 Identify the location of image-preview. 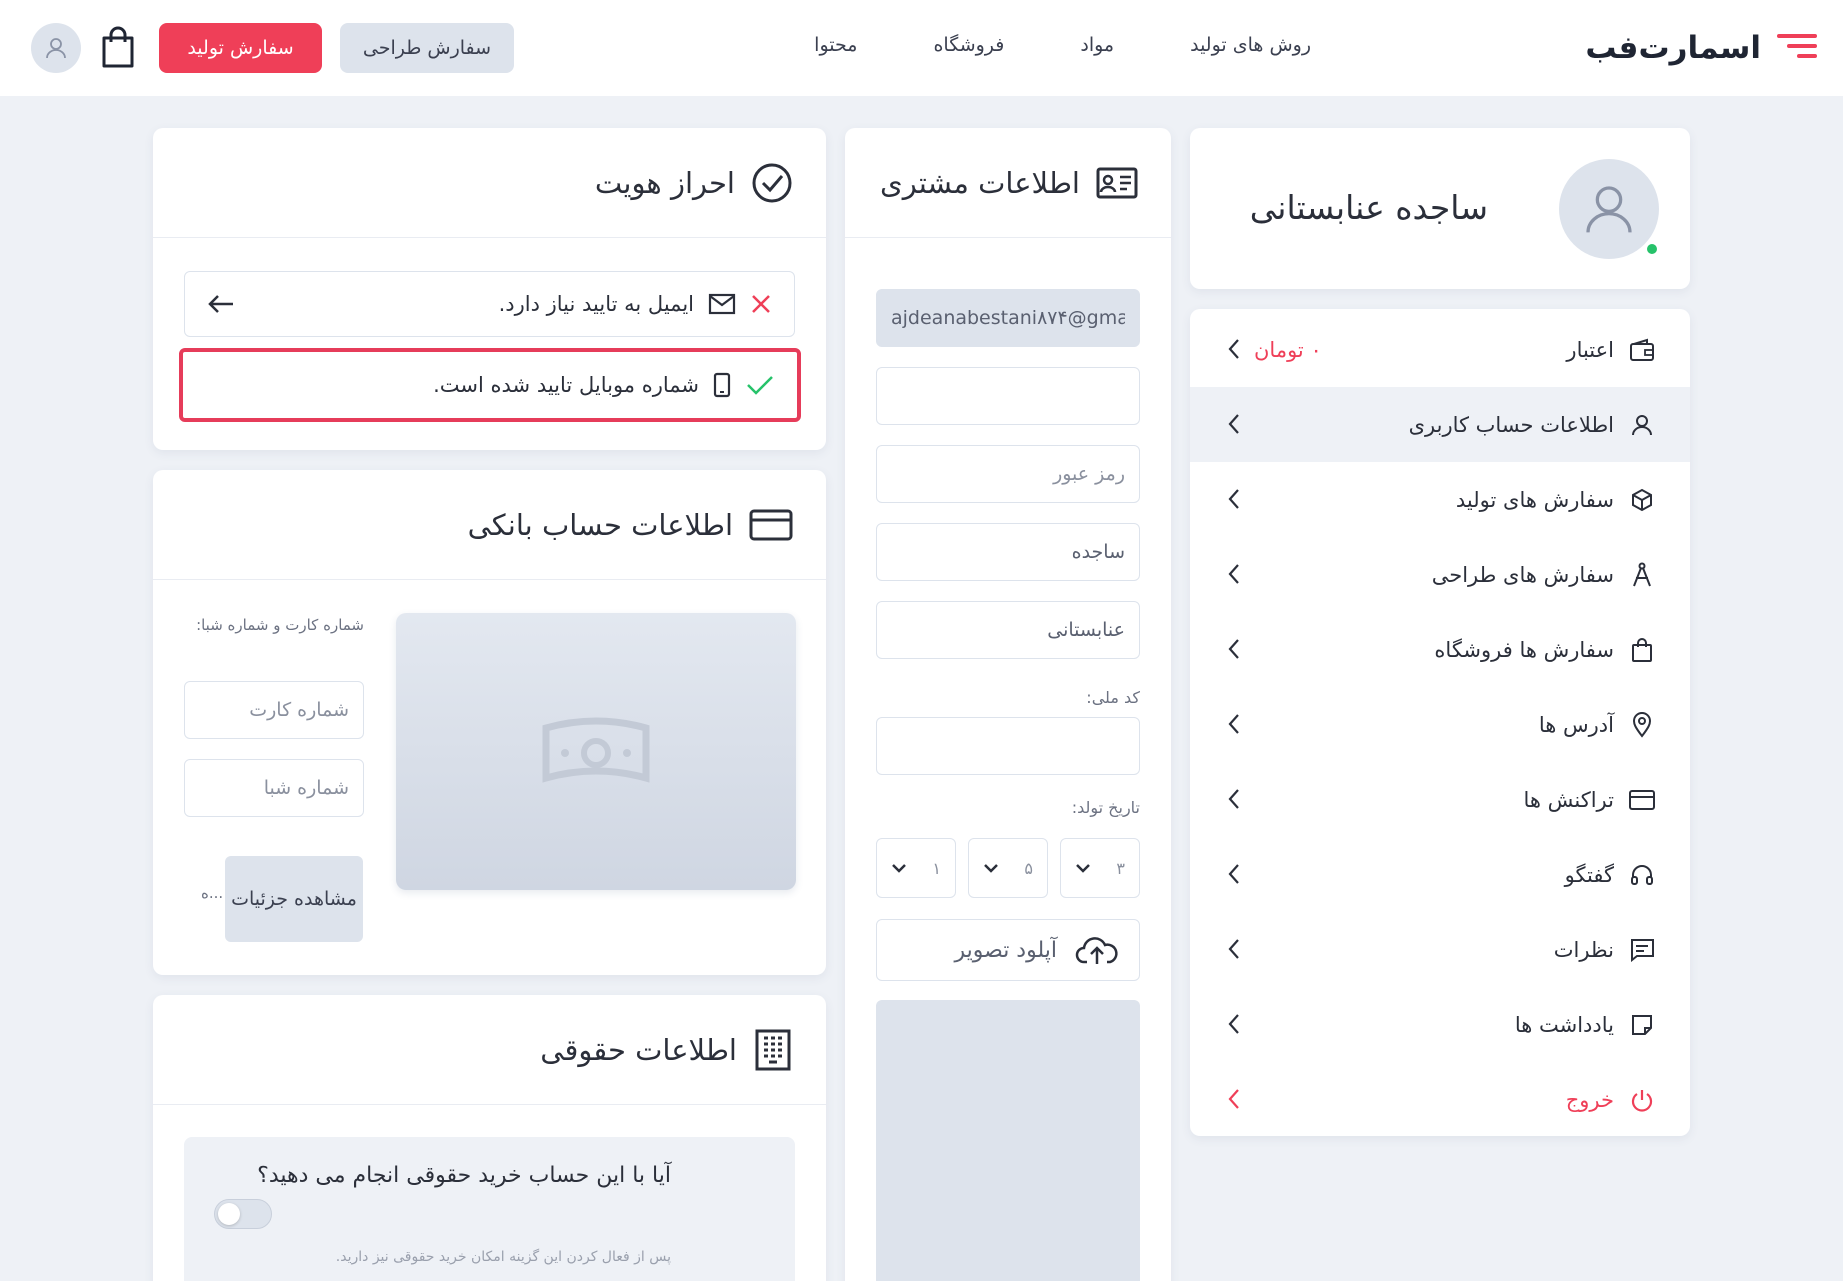
(1008, 1140).